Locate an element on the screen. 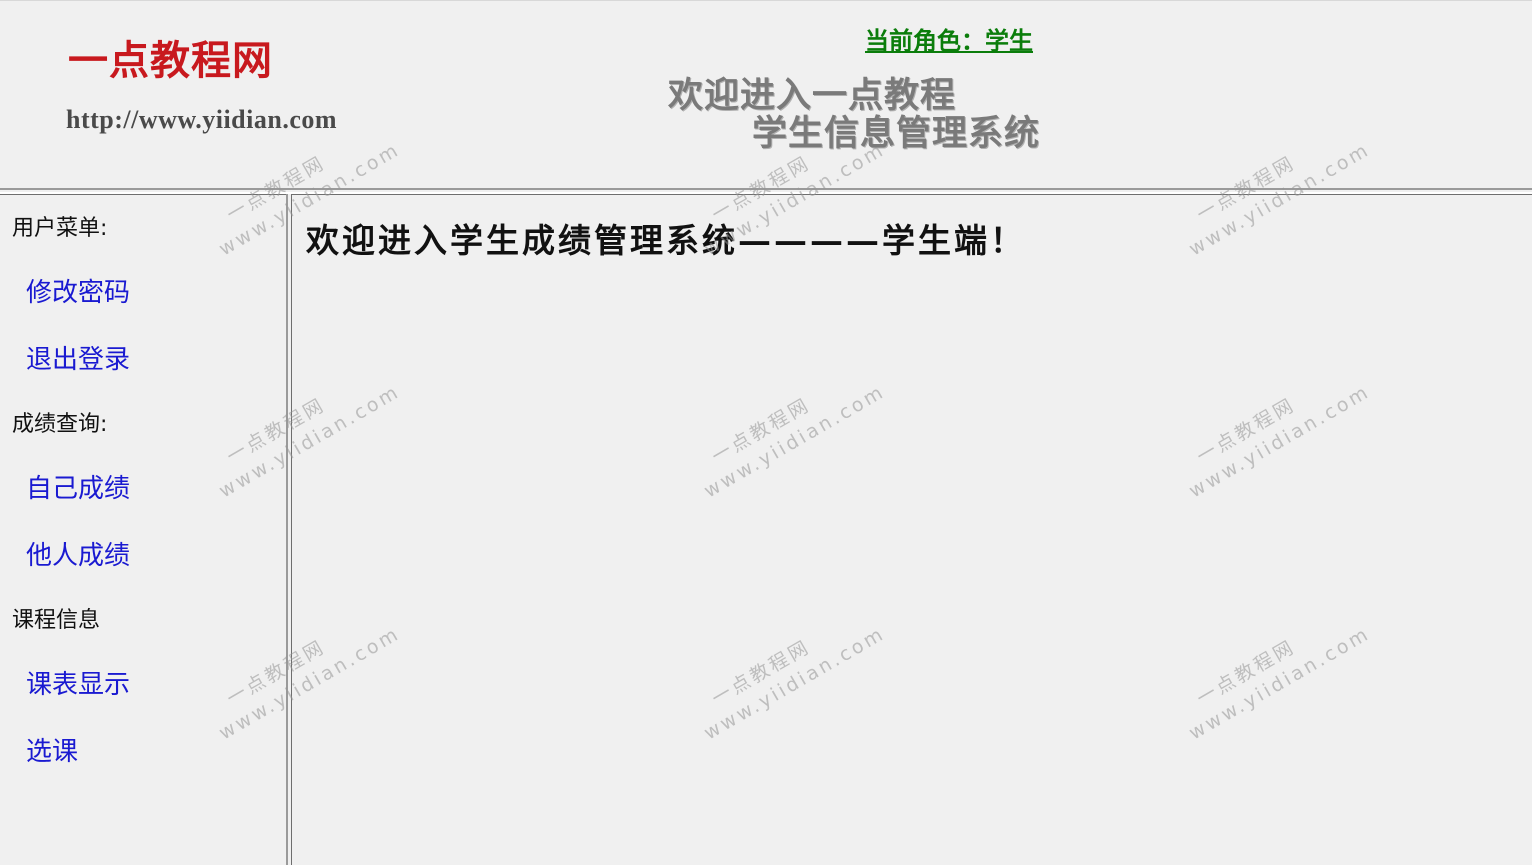  sidebar-link-change-password: 修改密码 is located at coordinates (78, 290).